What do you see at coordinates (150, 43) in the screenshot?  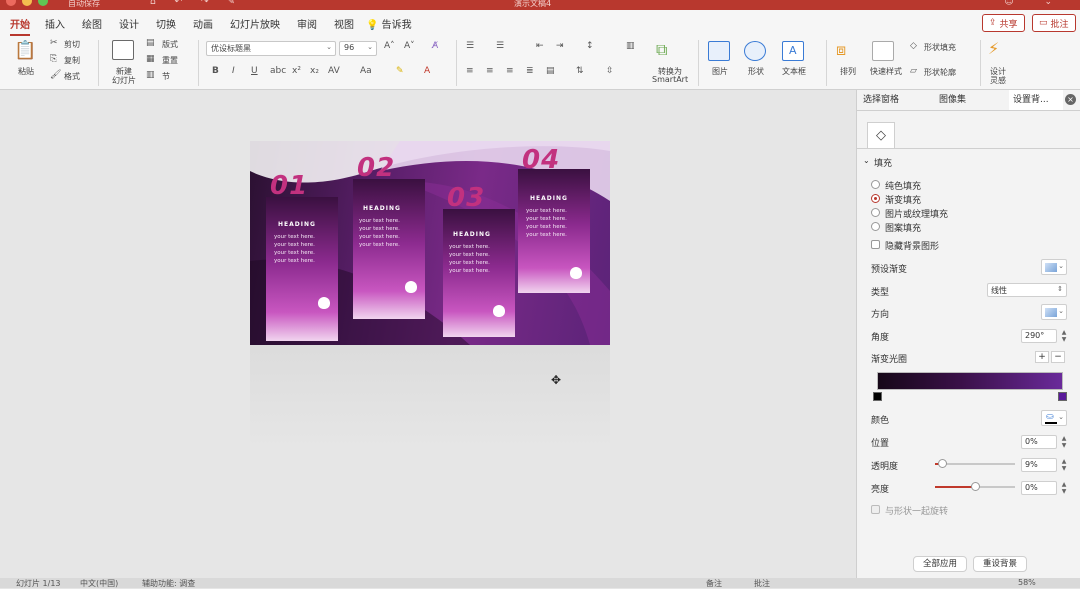 I see `layout-icon: ▤` at bounding box center [150, 43].